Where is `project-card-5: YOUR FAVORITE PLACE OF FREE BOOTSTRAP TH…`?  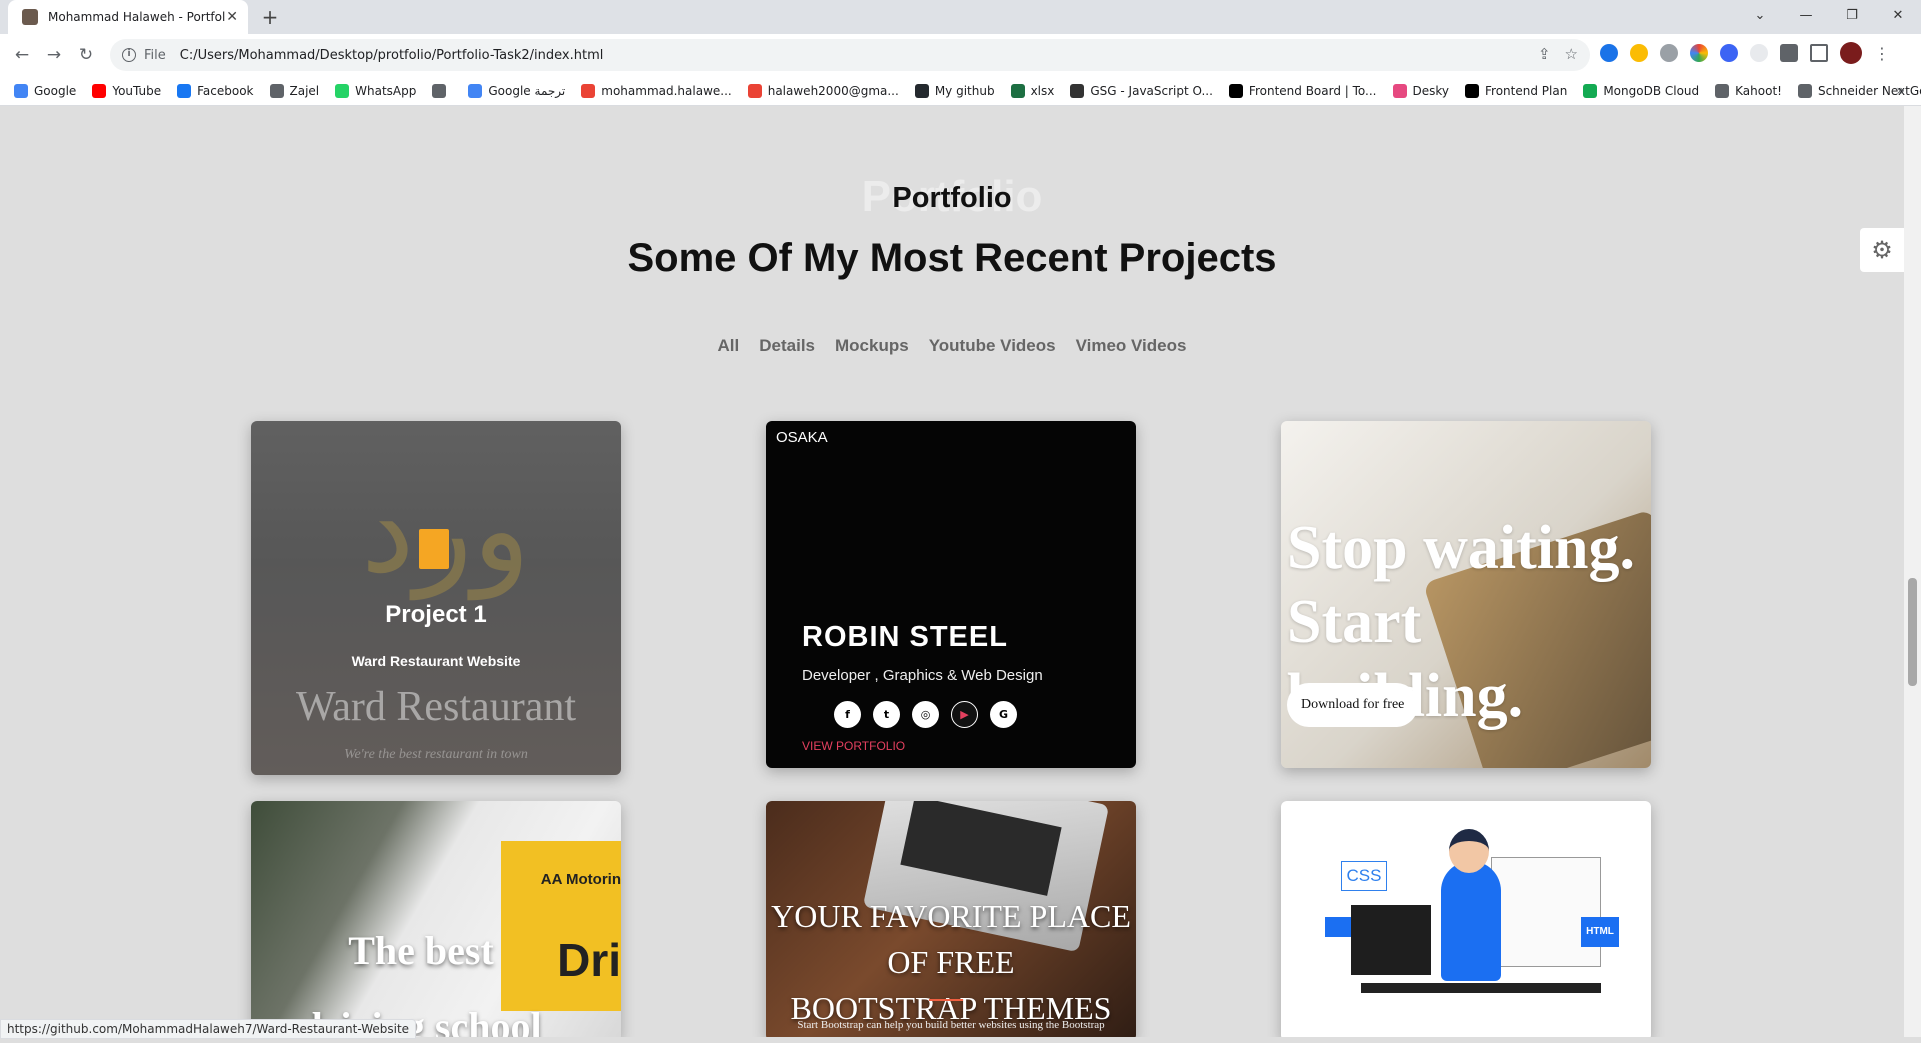
project-card-5: YOUR FAVORITE PLACE OF FREE BOOTSTRAP TH… is located at coordinates (951, 919).